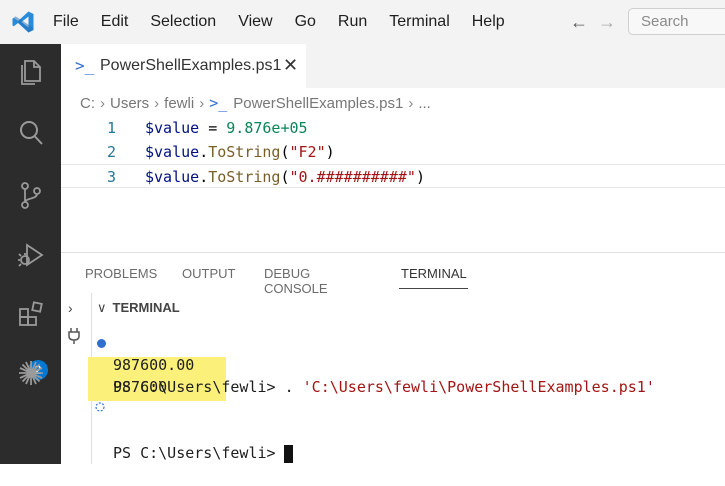 The height and width of the screenshot is (486, 725). I want to click on forward-arrow-icon: →, so click(607, 22).